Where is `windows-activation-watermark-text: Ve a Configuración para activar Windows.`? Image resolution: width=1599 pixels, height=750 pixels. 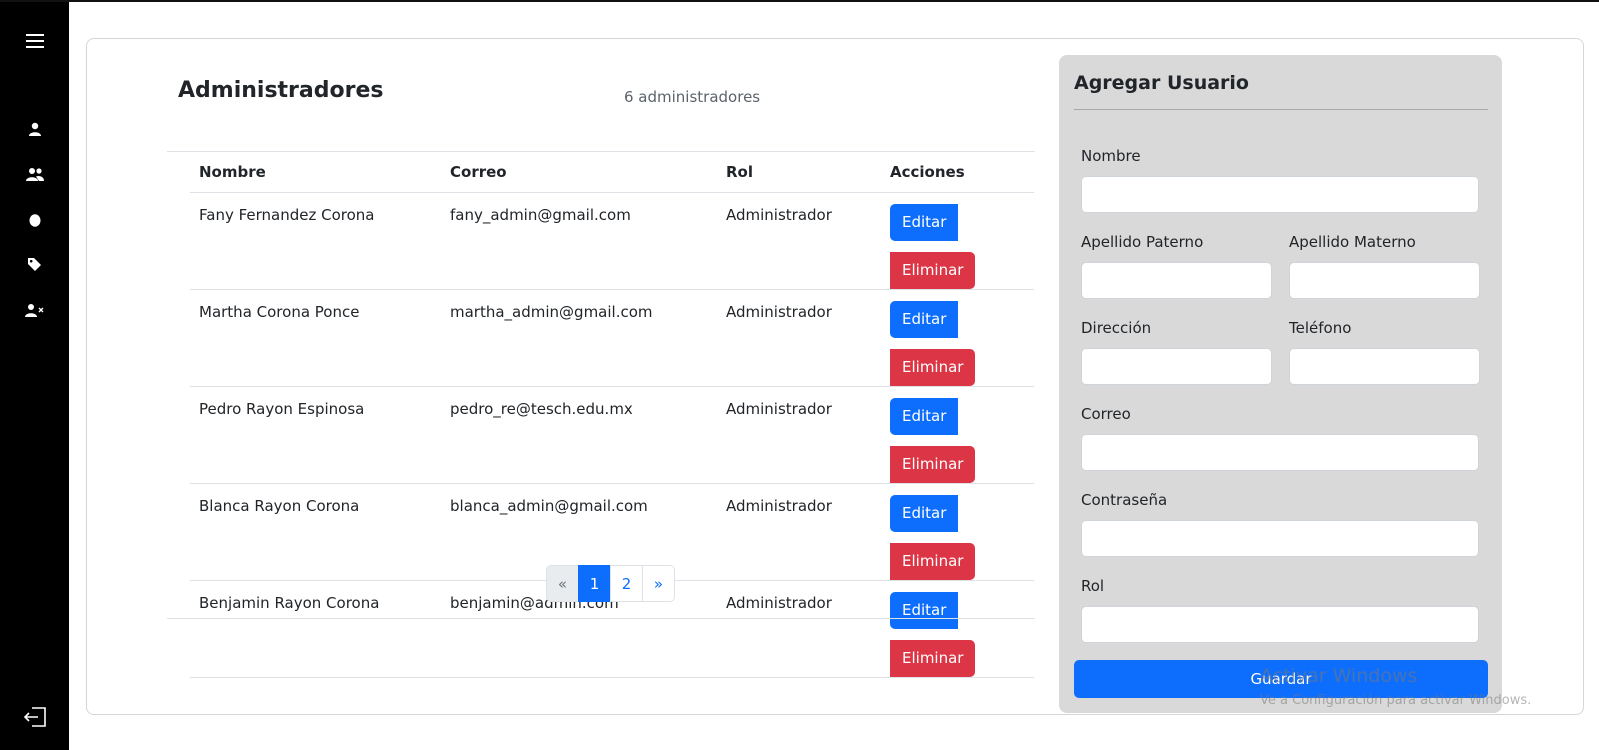 windows-activation-watermark-text: Ve a Configuración para activar Windows. is located at coordinates (1396, 700).